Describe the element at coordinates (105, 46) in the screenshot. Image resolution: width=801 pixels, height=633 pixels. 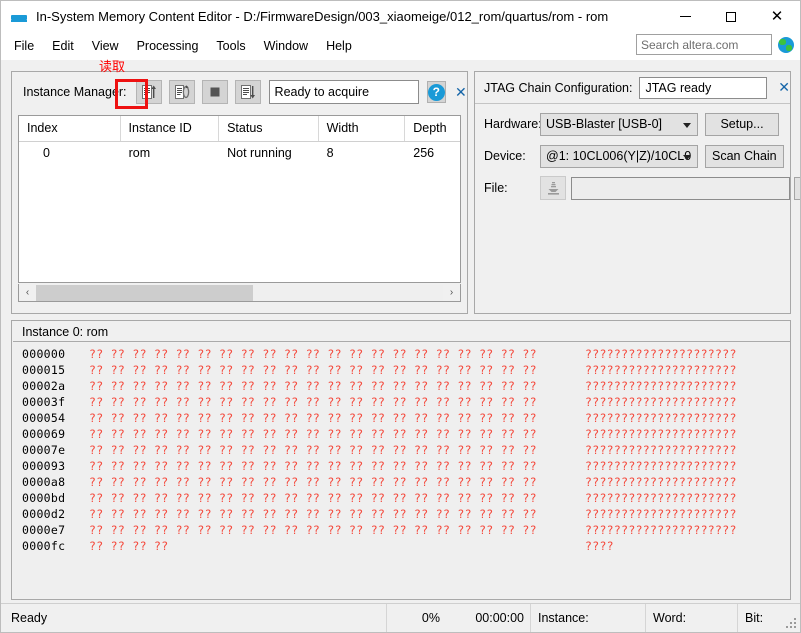
I see `menu-item-view: View` at that location.